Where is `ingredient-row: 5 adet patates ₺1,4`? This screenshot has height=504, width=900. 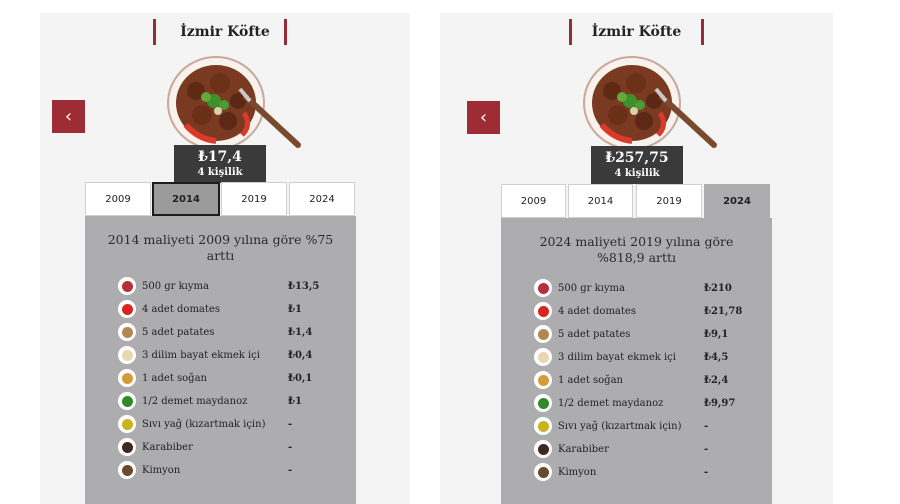
ingredient-row: 5 adet patates ₺1,4 is located at coordinates (233, 332).